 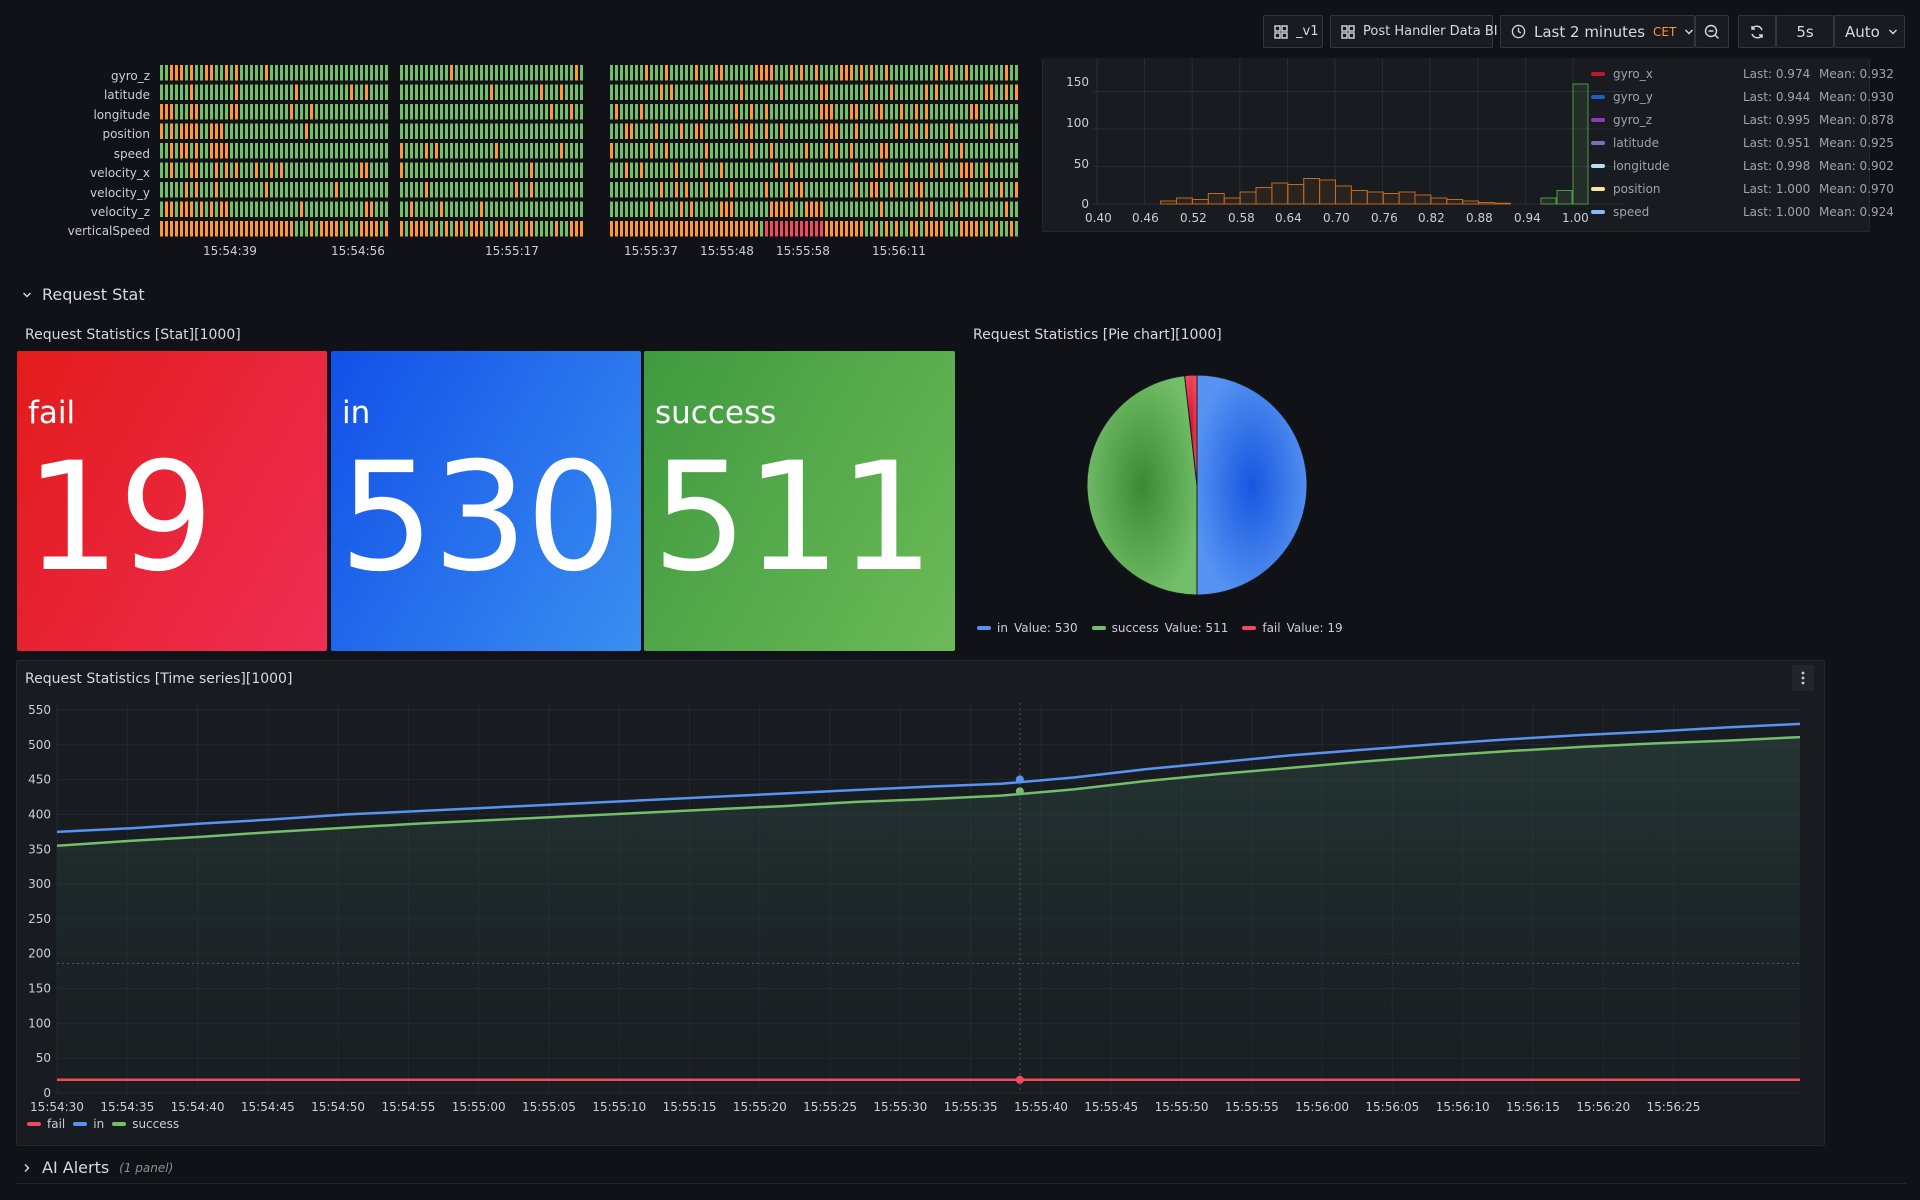 What do you see at coordinates (46, 1124) in the screenshot?
I see `ts-legend-item-fail: fail` at bounding box center [46, 1124].